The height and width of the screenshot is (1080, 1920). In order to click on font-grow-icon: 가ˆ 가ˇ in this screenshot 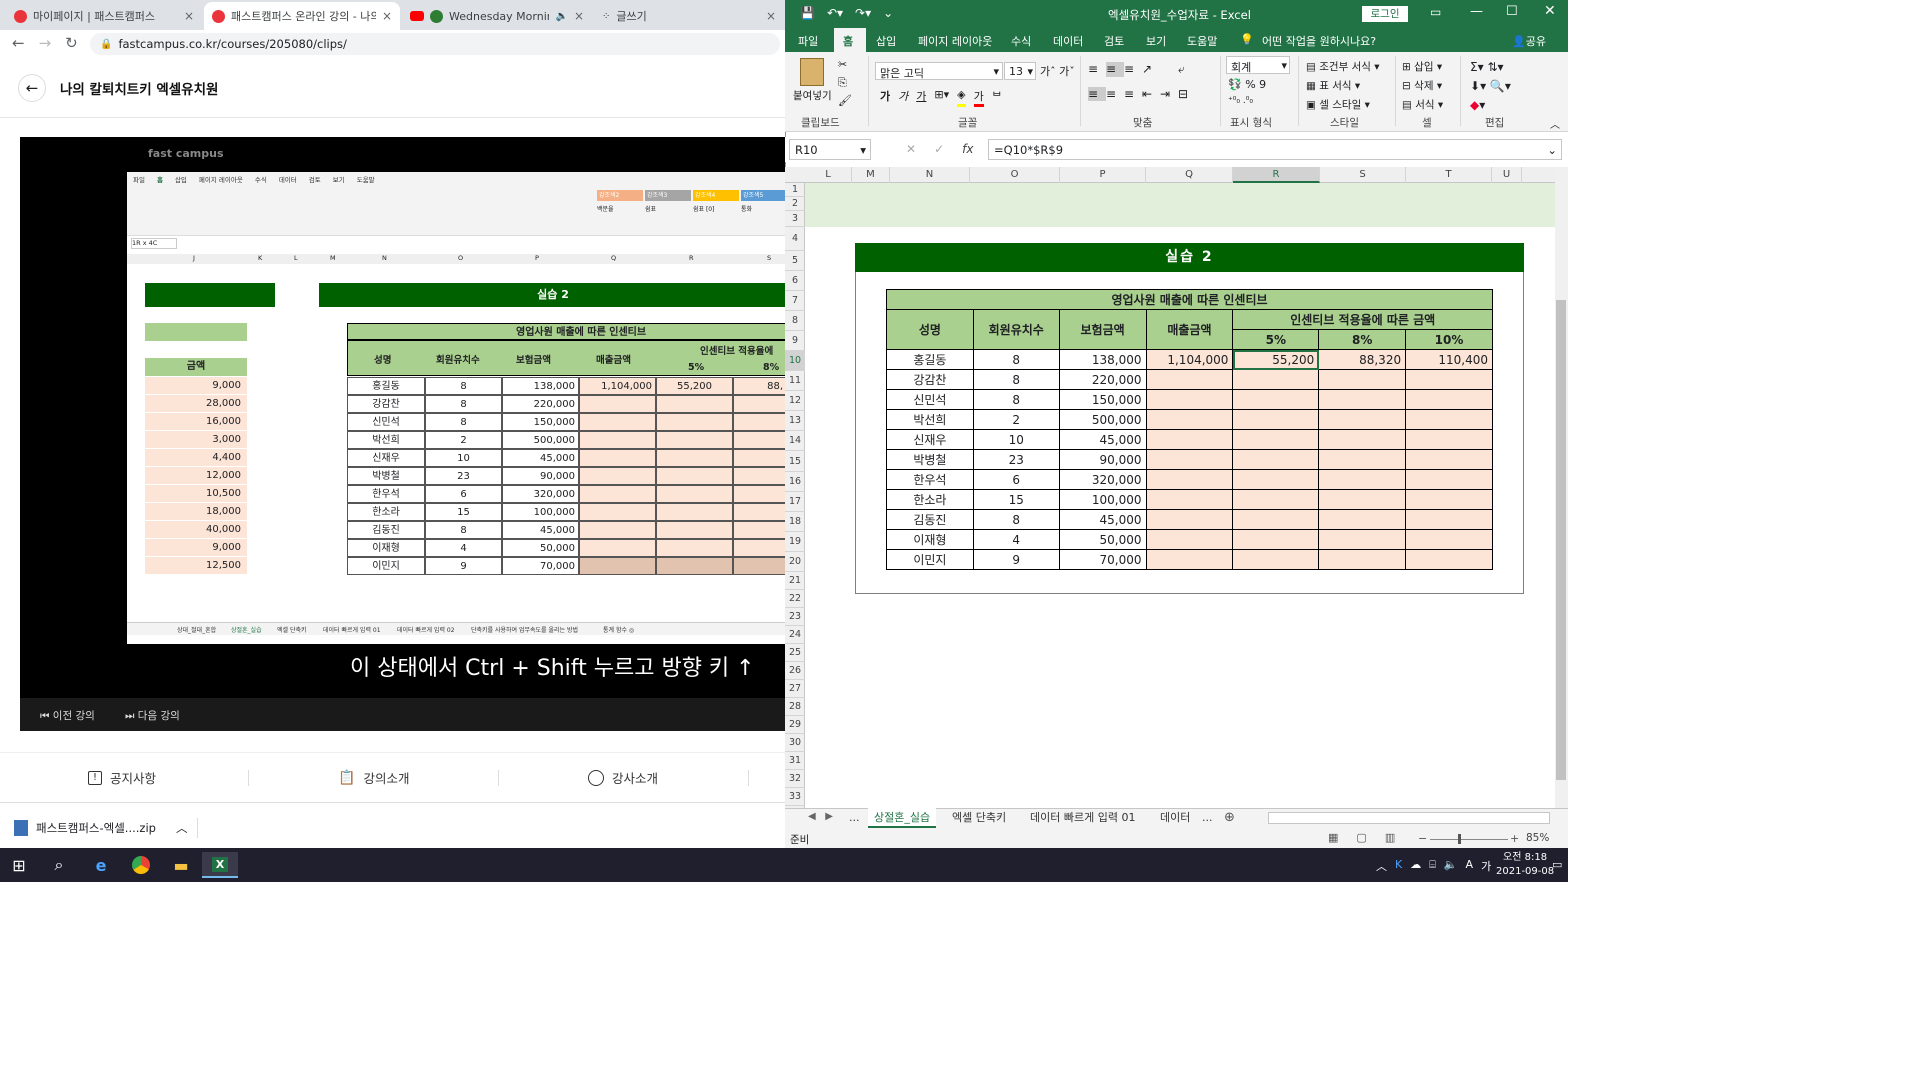, I will do `click(1057, 71)`.